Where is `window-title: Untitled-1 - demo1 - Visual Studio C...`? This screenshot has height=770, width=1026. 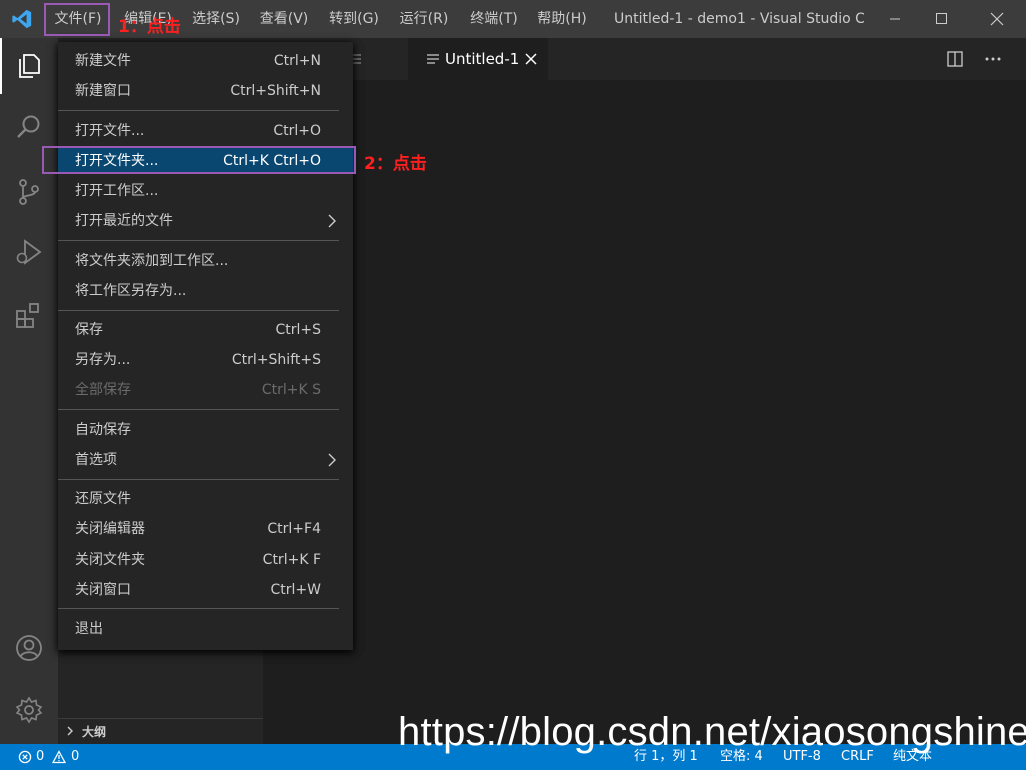
window-title: Untitled-1 - demo1 - Visual Studio C... is located at coordinates (739, 19).